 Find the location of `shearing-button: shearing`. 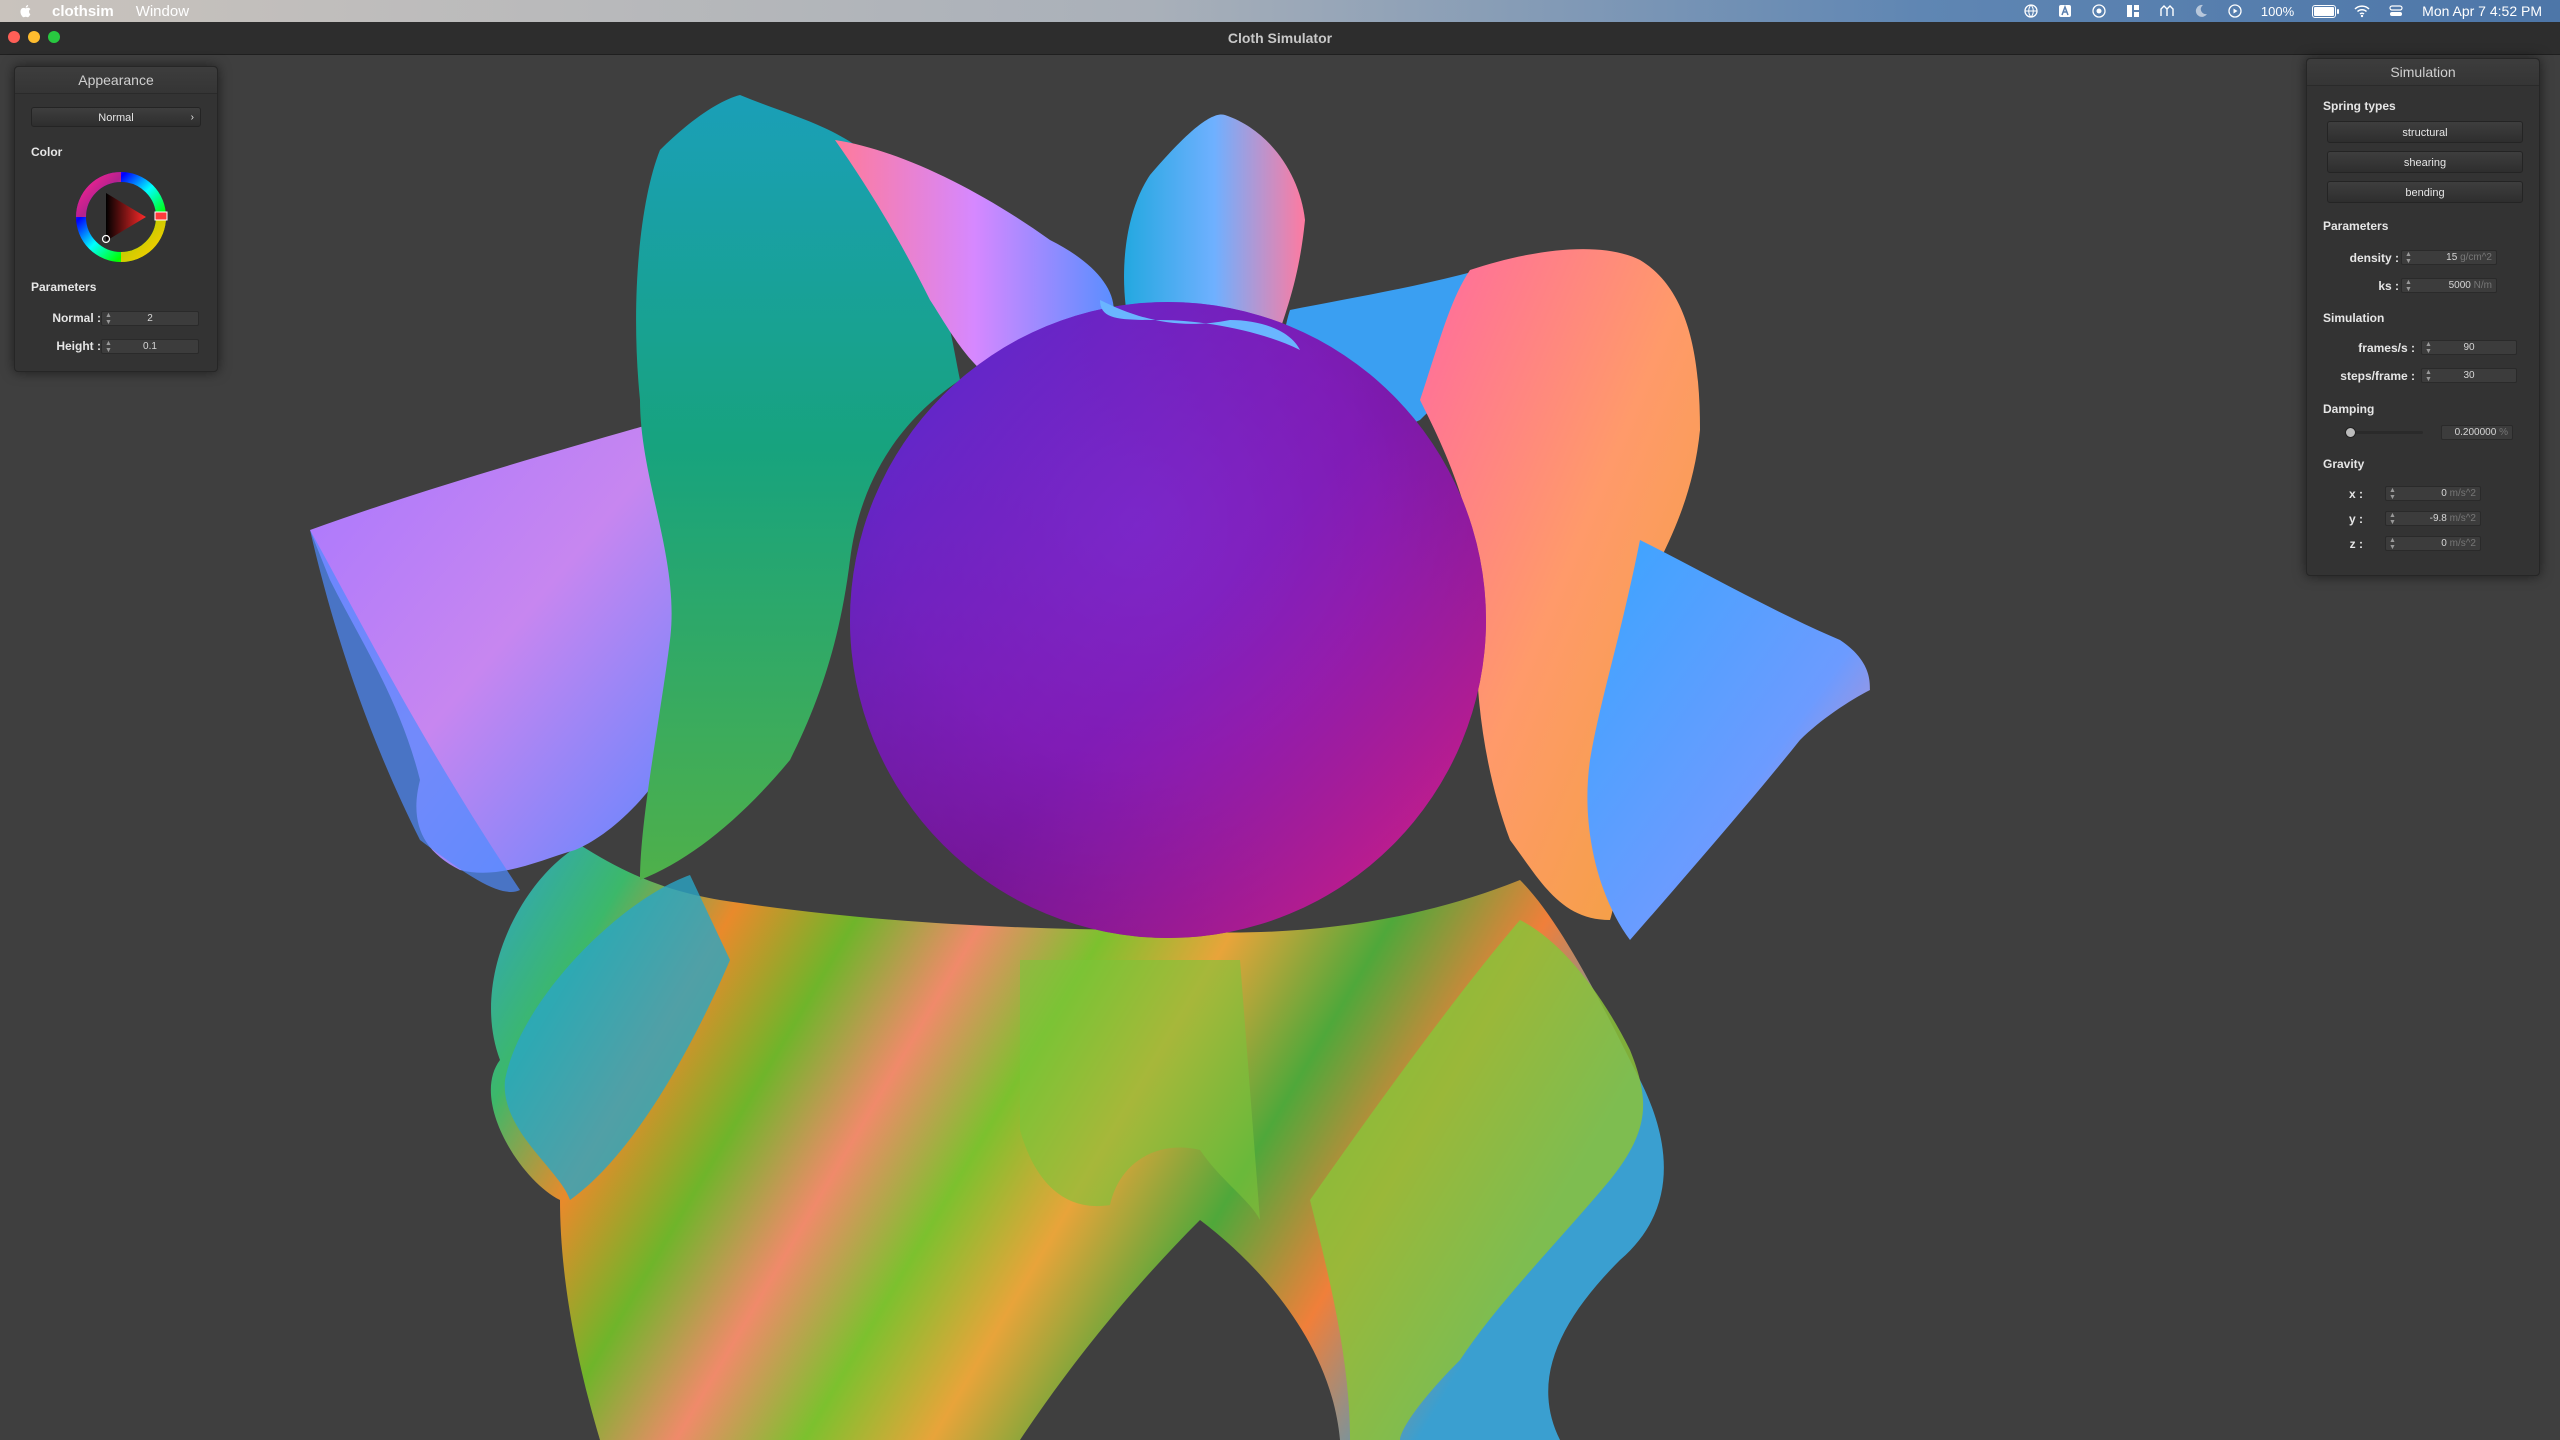

shearing-button: shearing is located at coordinates (2425, 162).